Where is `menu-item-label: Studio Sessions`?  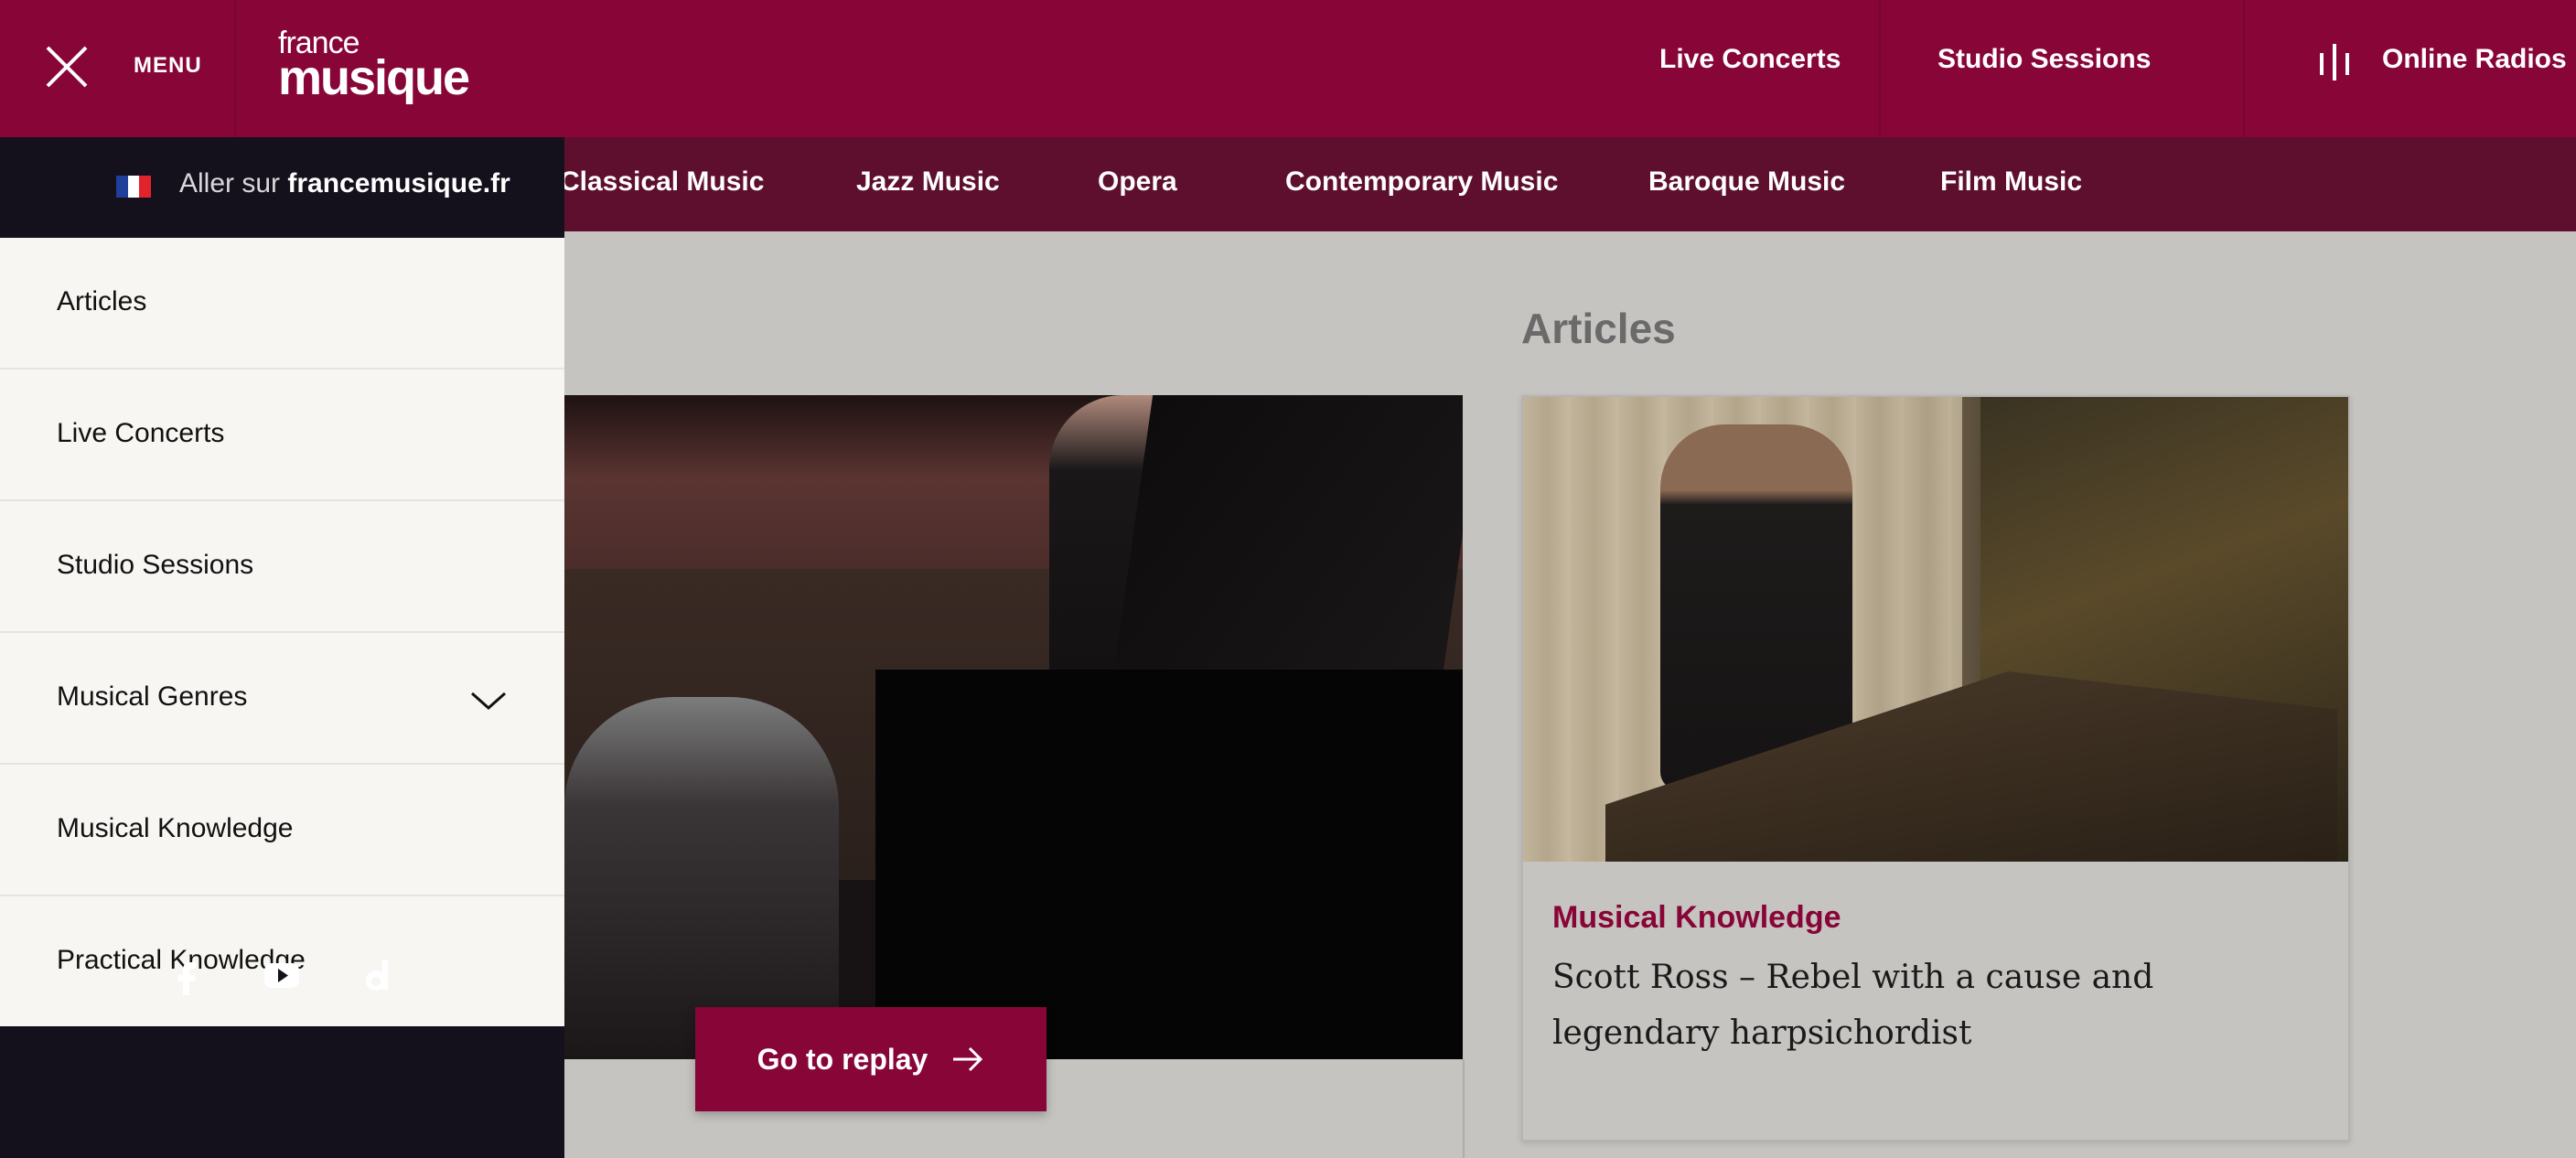 menu-item-label: Studio Sessions is located at coordinates (155, 565).